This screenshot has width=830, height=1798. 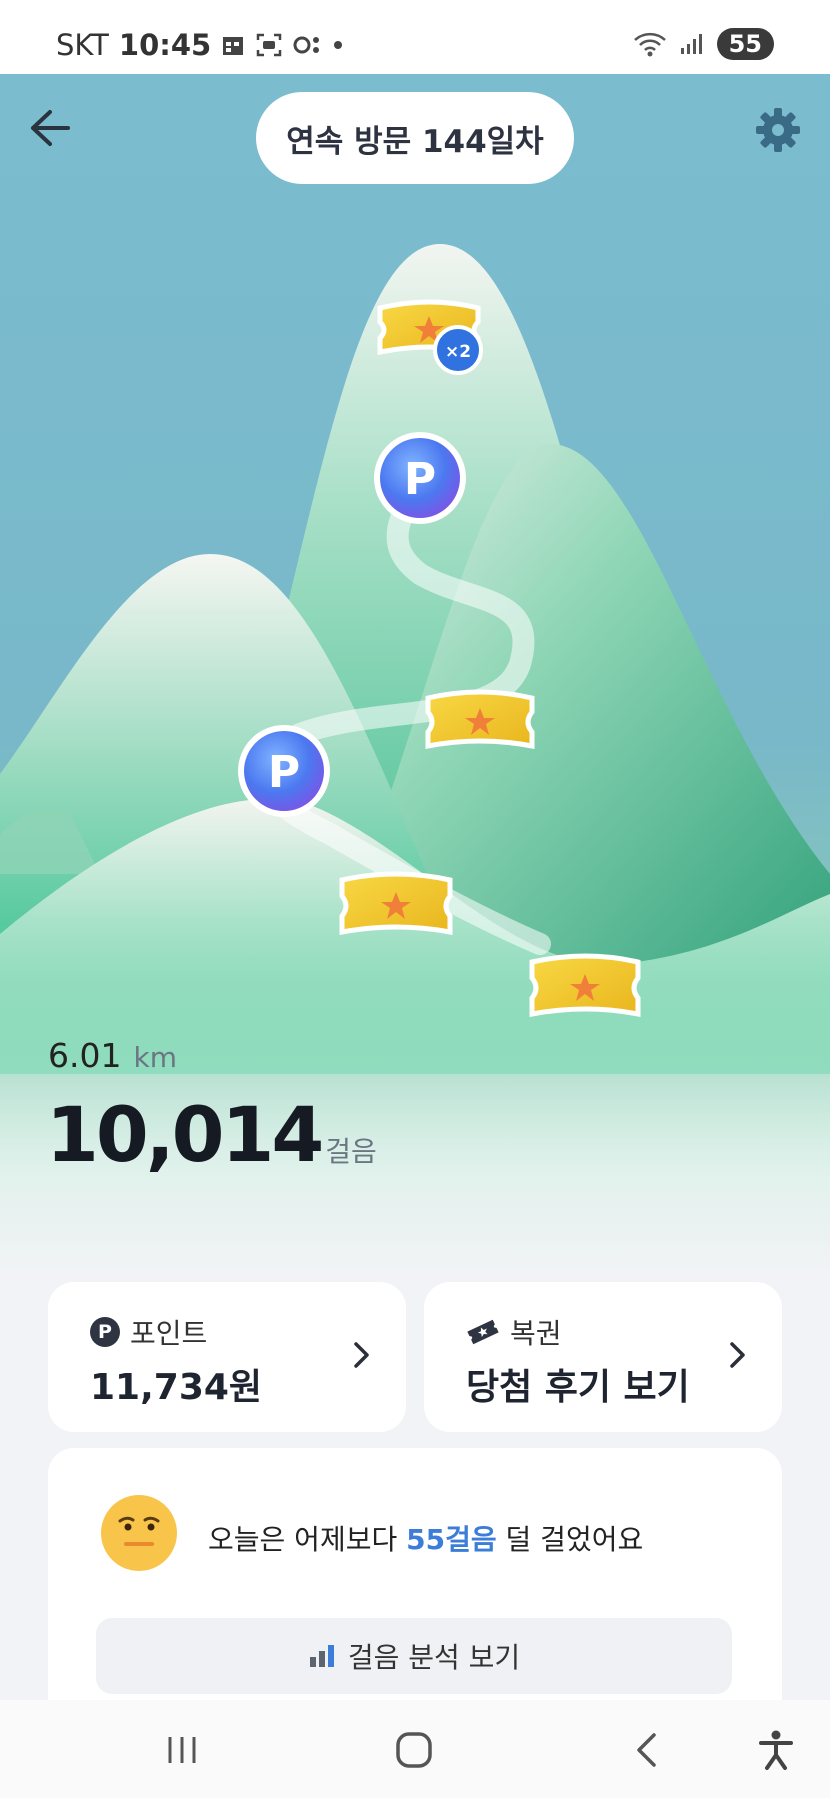 I want to click on signal-icon, so click(x=691, y=44).